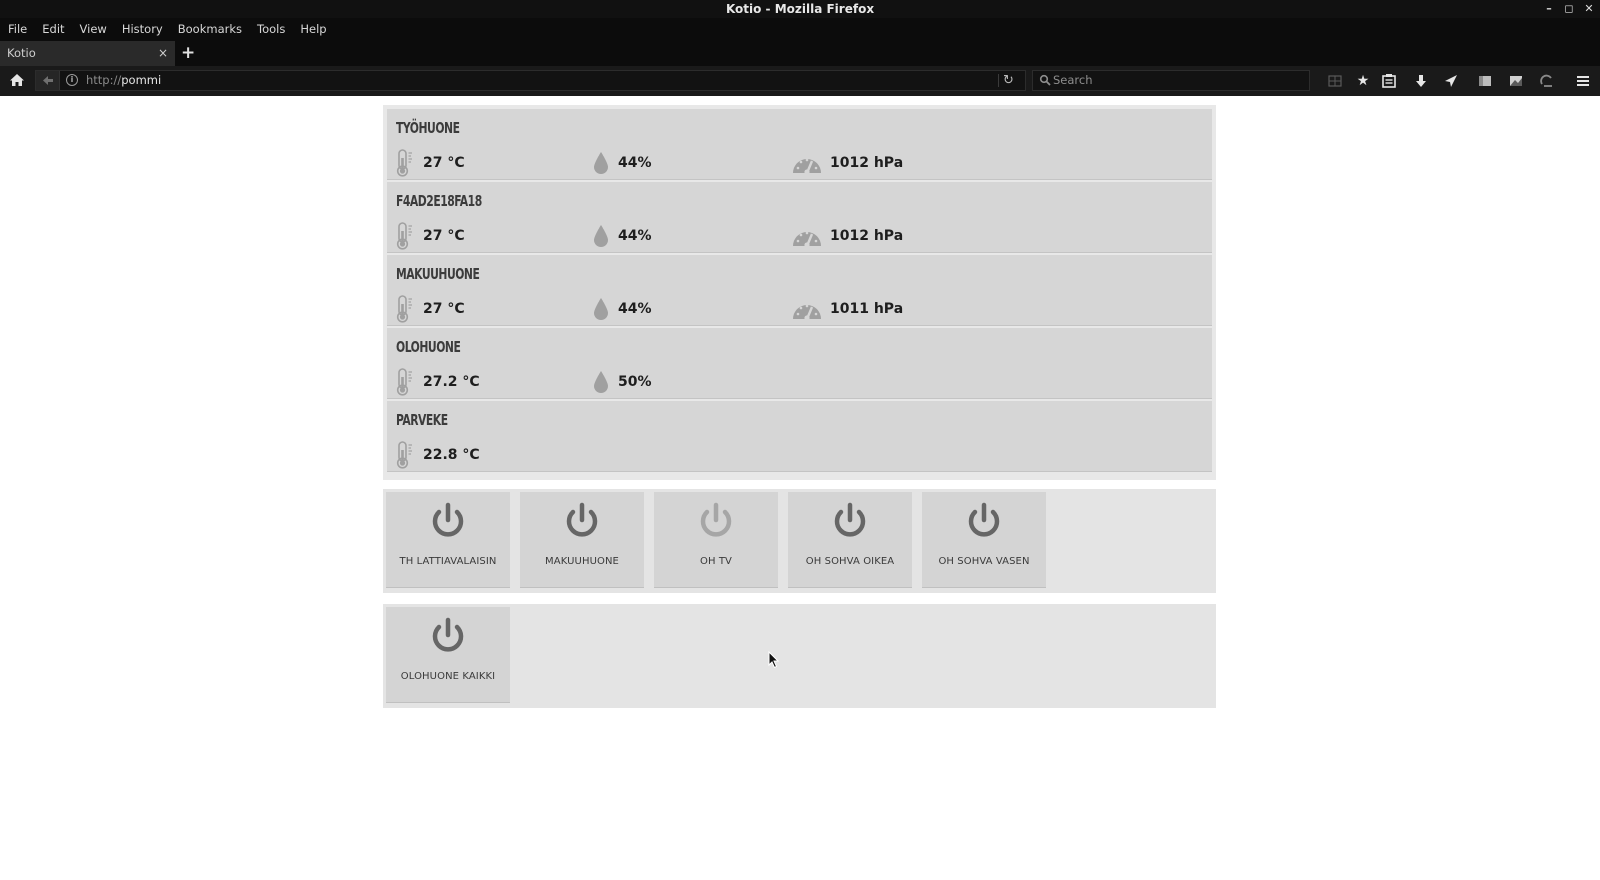 This screenshot has width=1600, height=880. What do you see at coordinates (163, 53) in the screenshot?
I see `tab-close-icon: ×` at bounding box center [163, 53].